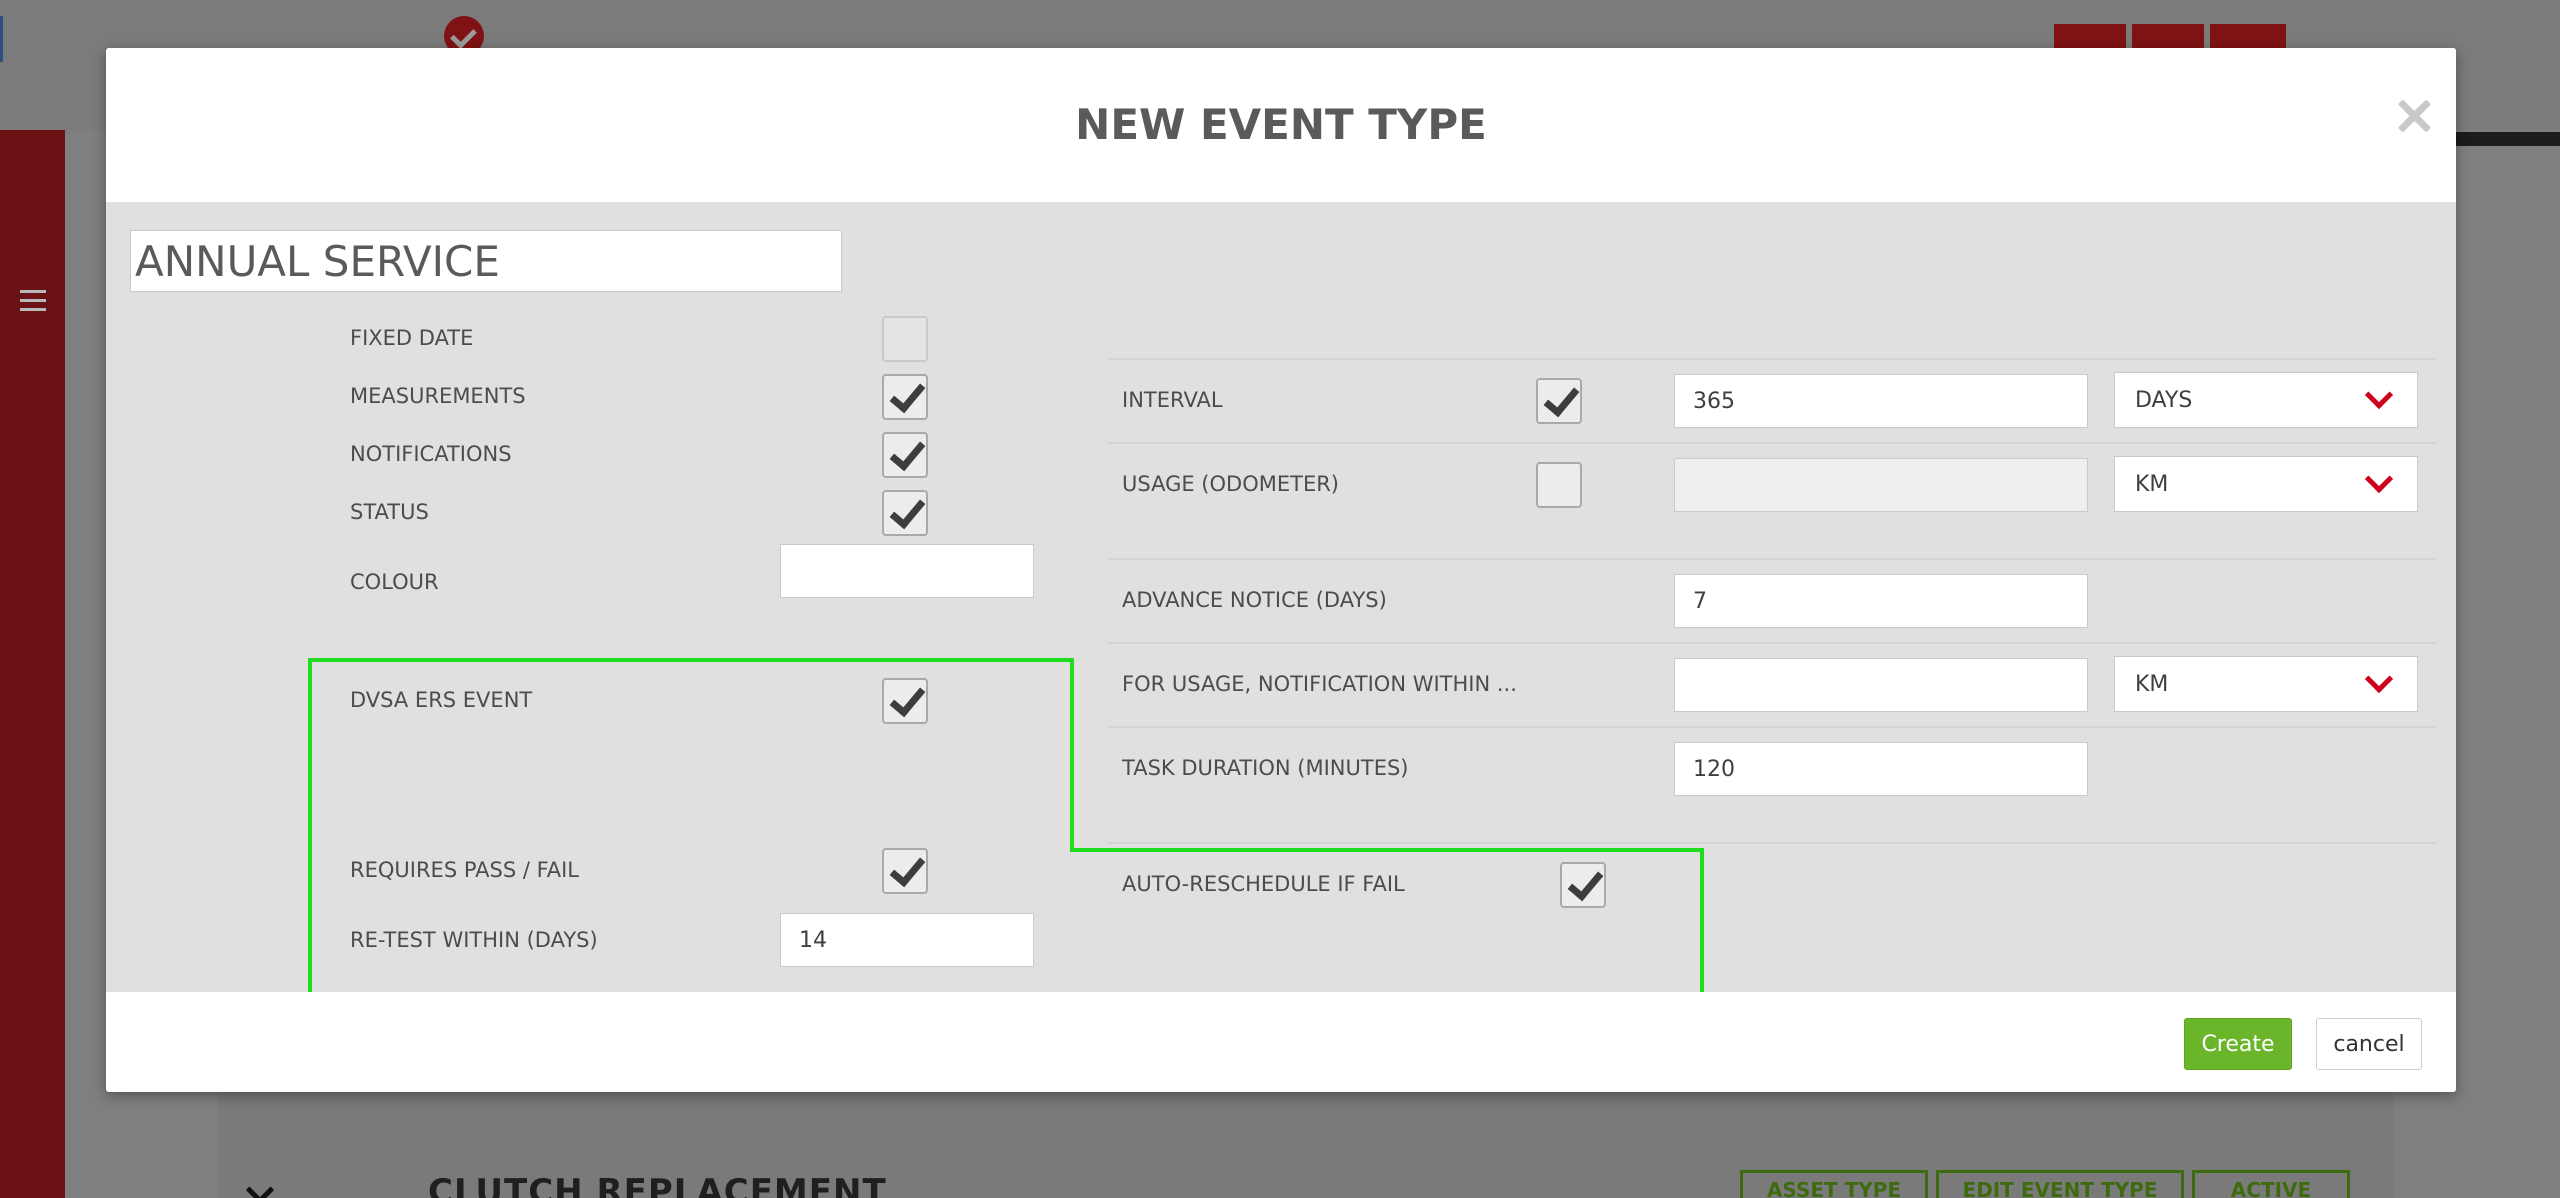 The height and width of the screenshot is (1198, 2560). Describe the element at coordinates (905, 397) in the screenshot. I see `measurements-checkbox` at that location.